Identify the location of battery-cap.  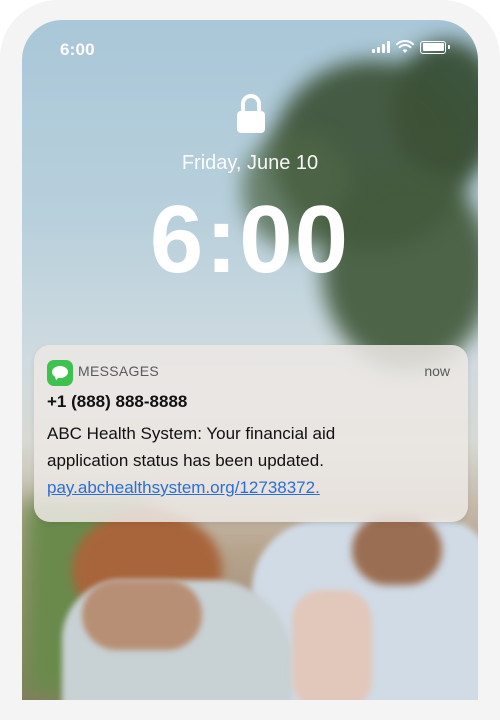
(449, 47).